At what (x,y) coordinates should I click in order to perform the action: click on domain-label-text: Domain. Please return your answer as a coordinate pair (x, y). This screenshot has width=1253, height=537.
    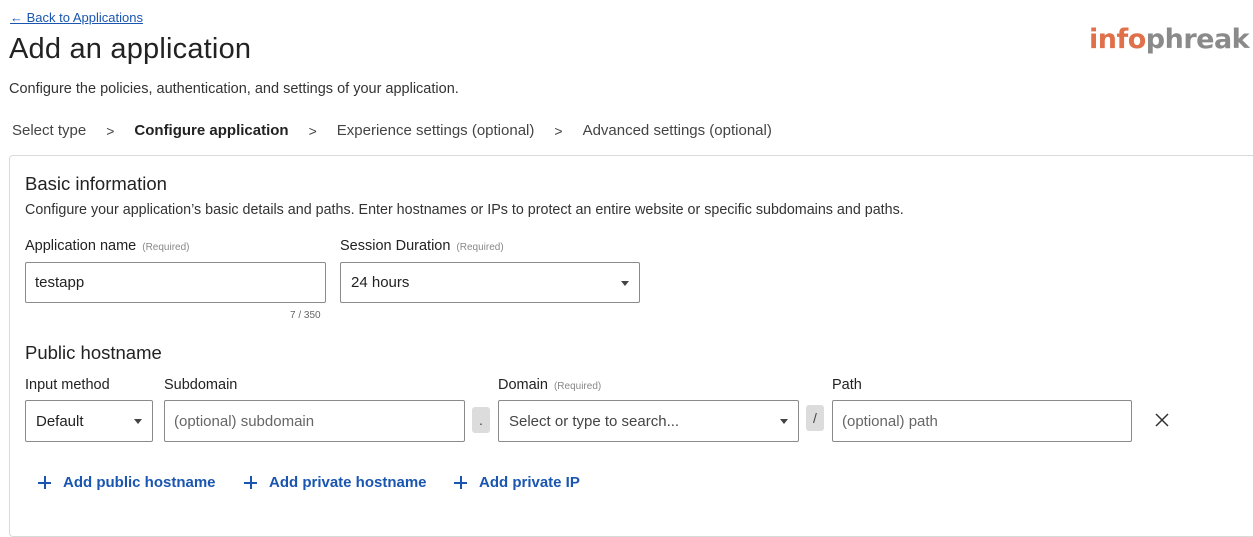
    Looking at the image, I should click on (523, 385).